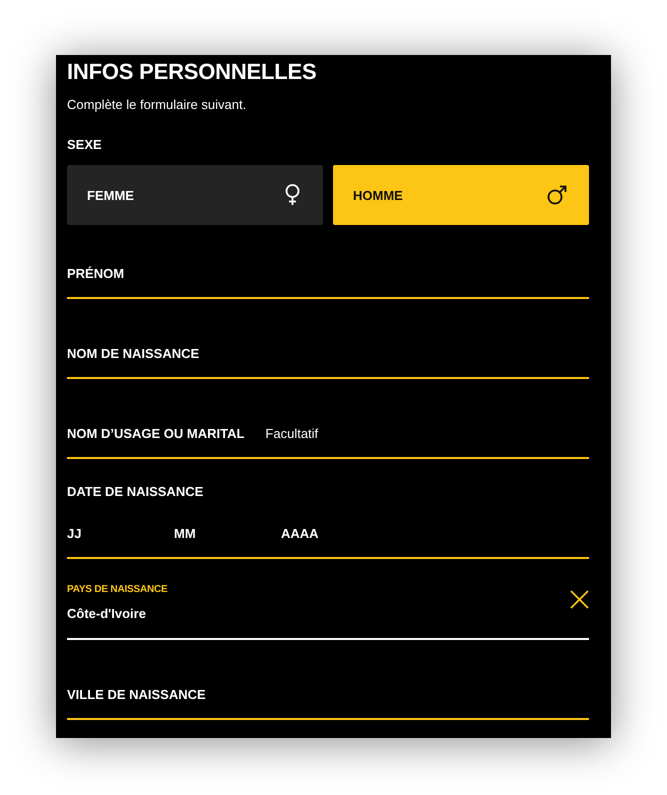  I want to click on page-title: INFOS PERSONNELLES, so click(192, 72).